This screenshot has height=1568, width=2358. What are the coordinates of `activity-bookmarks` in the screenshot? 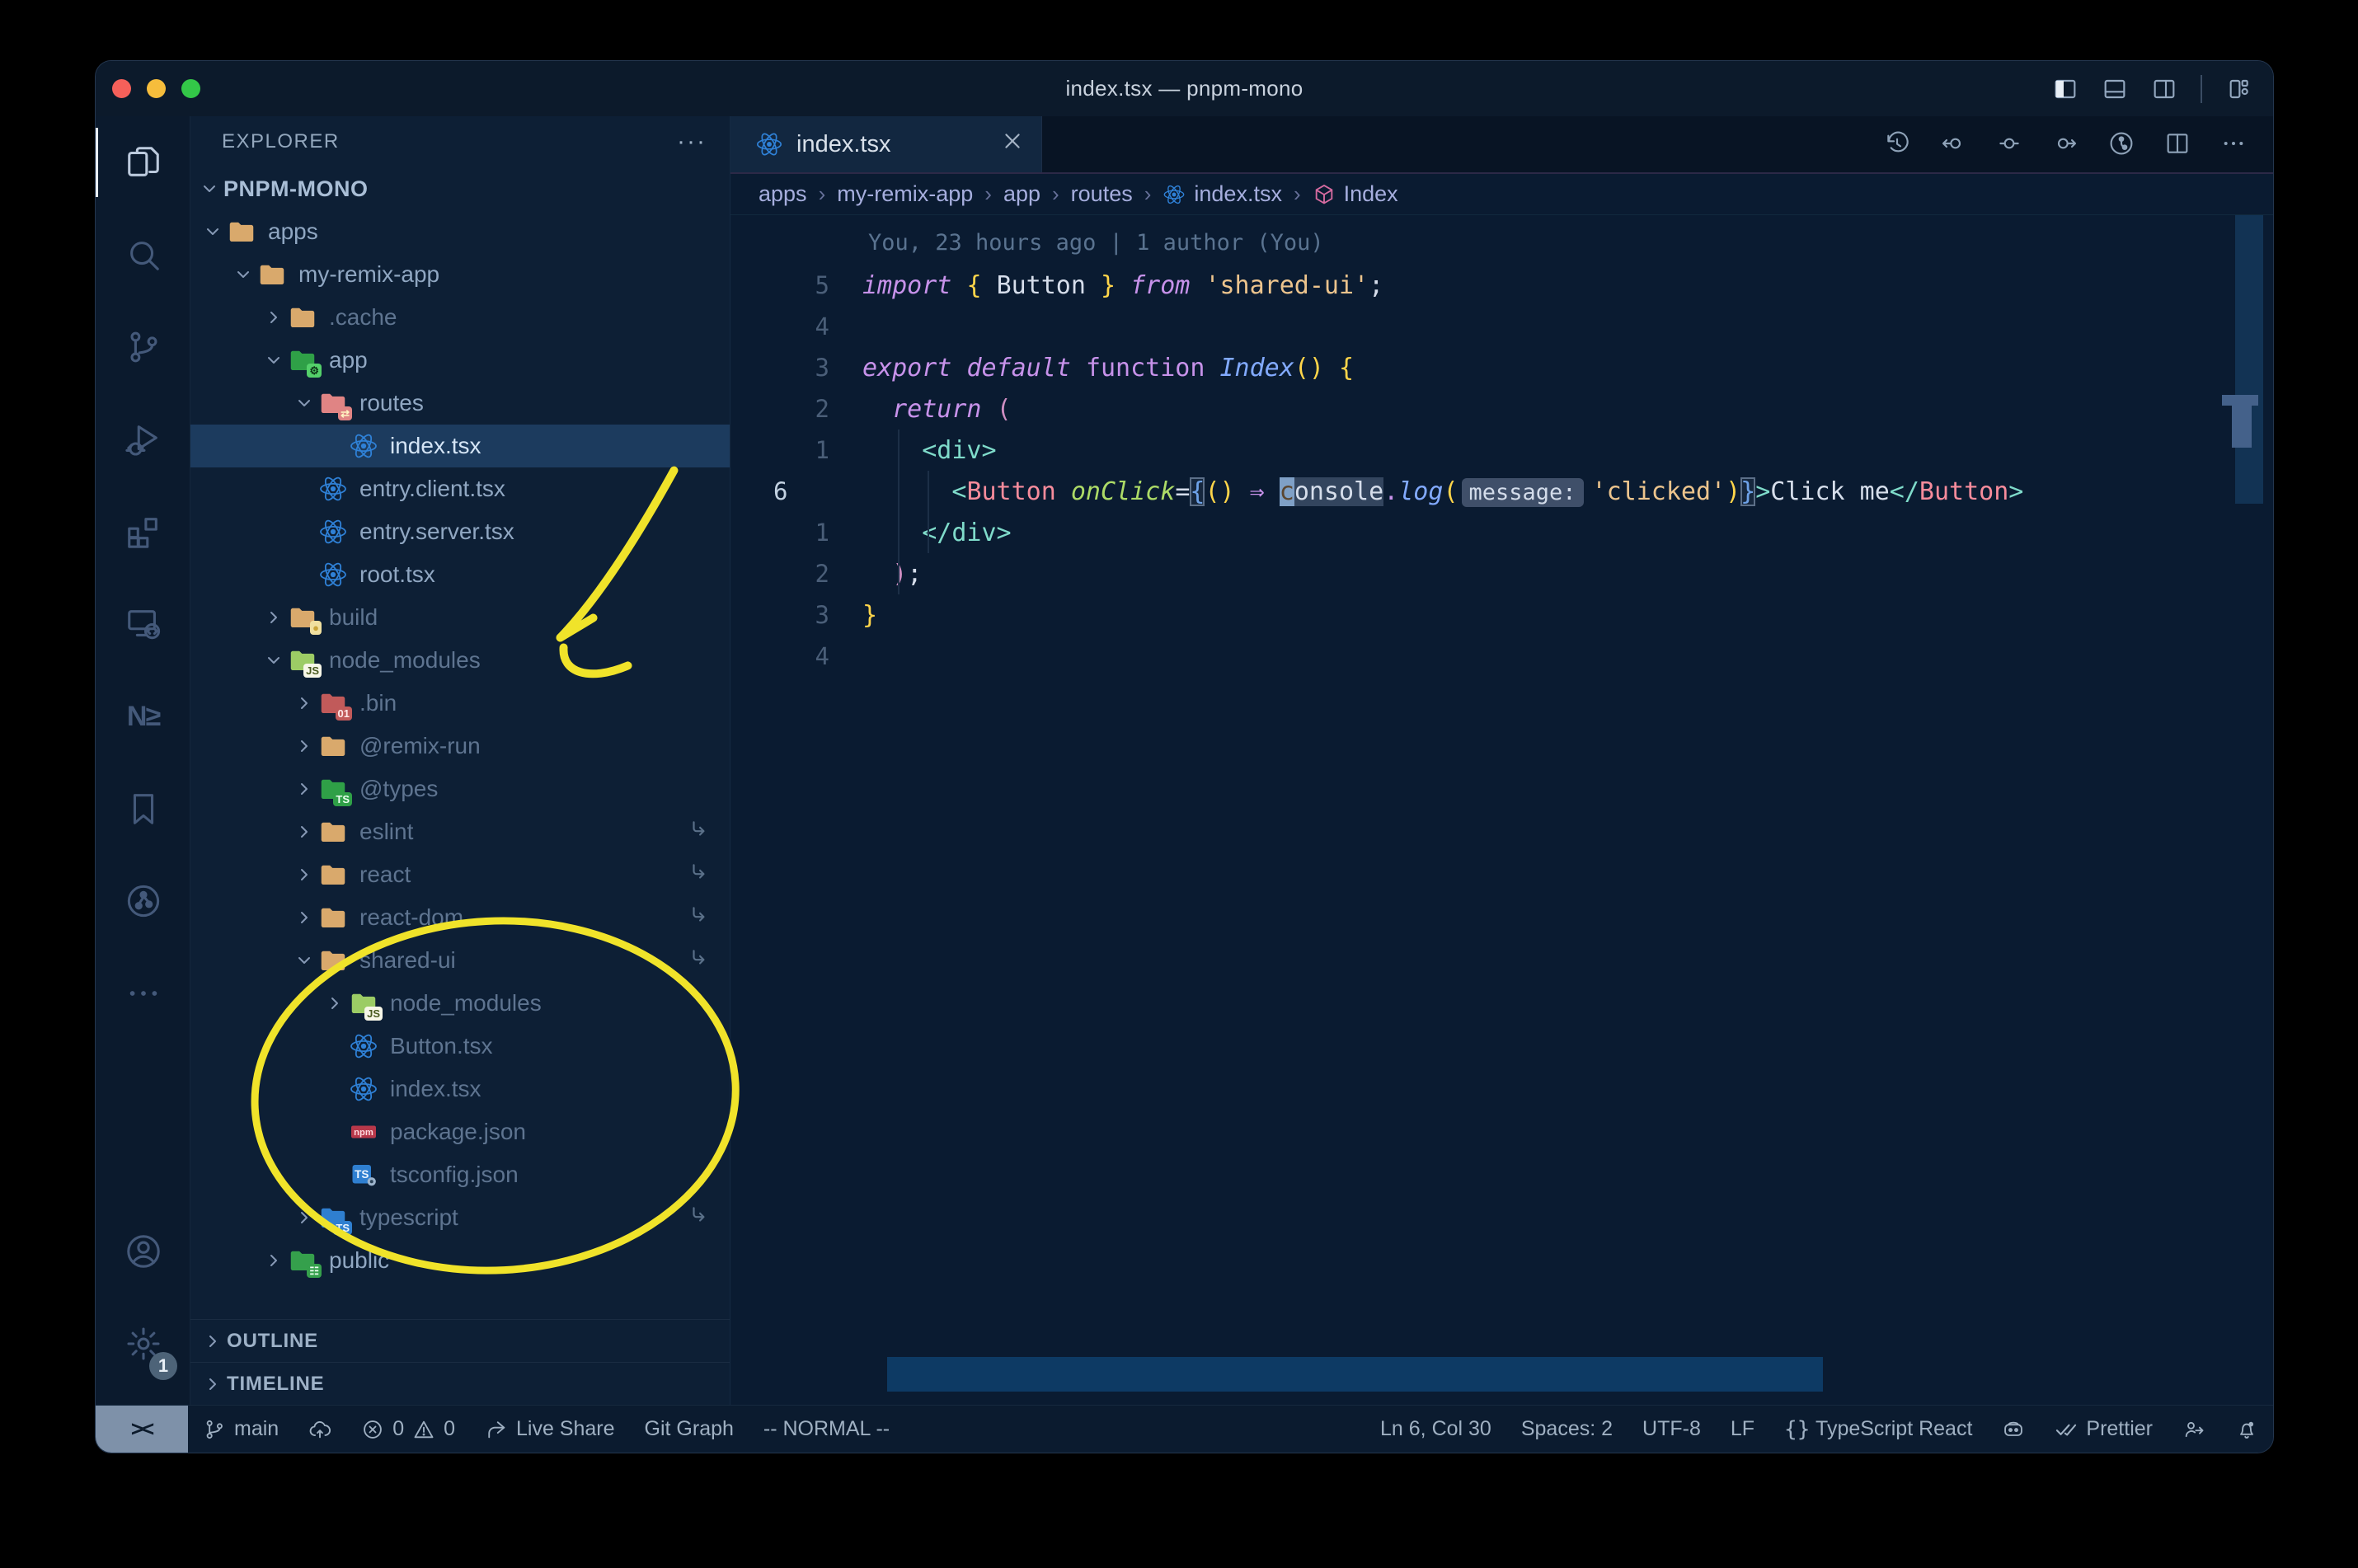 It's located at (143, 809).